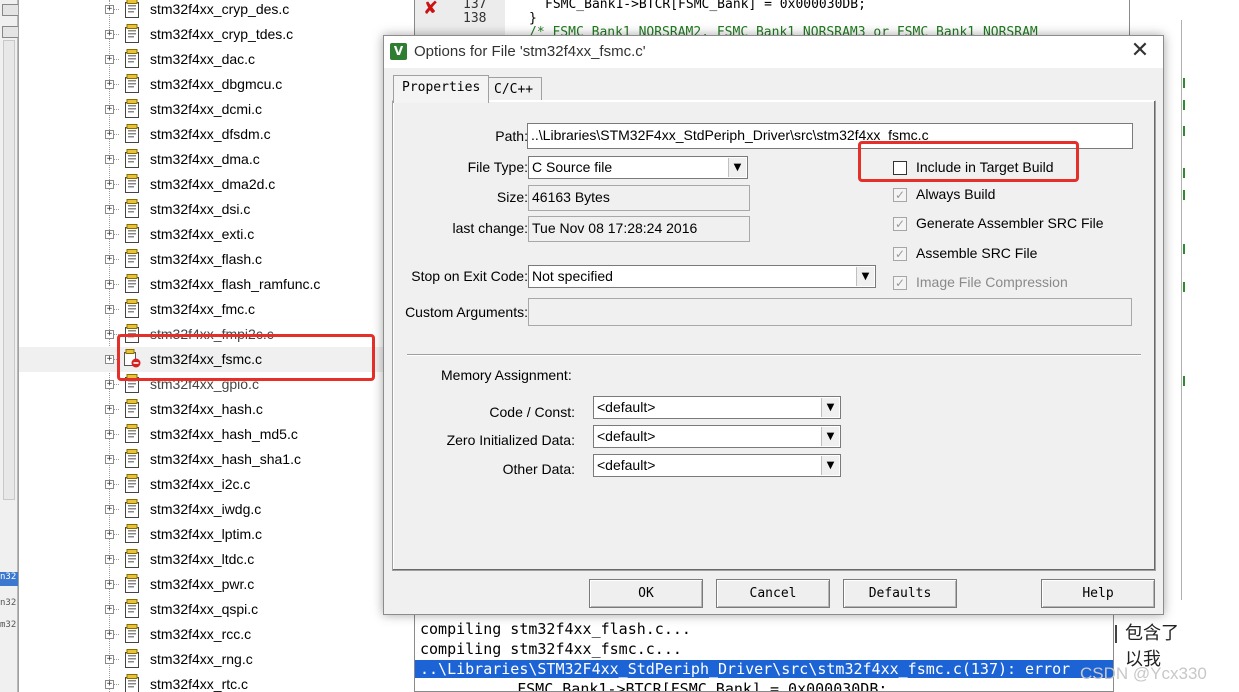 This screenshot has width=1239, height=692. Describe the element at coordinates (202, 309) in the screenshot. I see `tree-item: + stm32f4xx_fmc.c` at that location.